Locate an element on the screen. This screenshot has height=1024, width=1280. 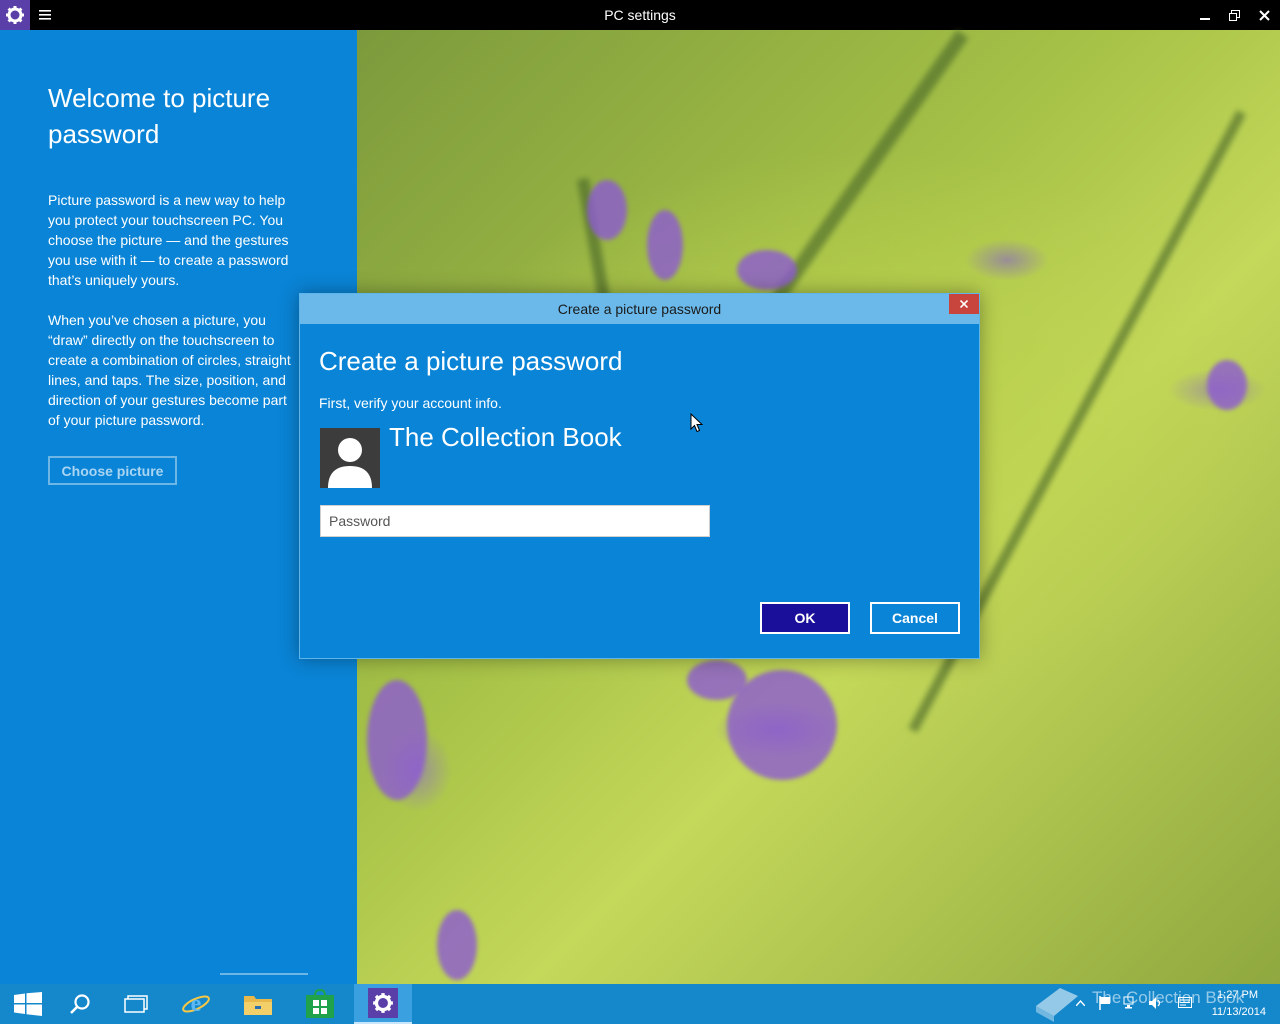
choose-picture-button: Choose picture is located at coordinates (112, 470).